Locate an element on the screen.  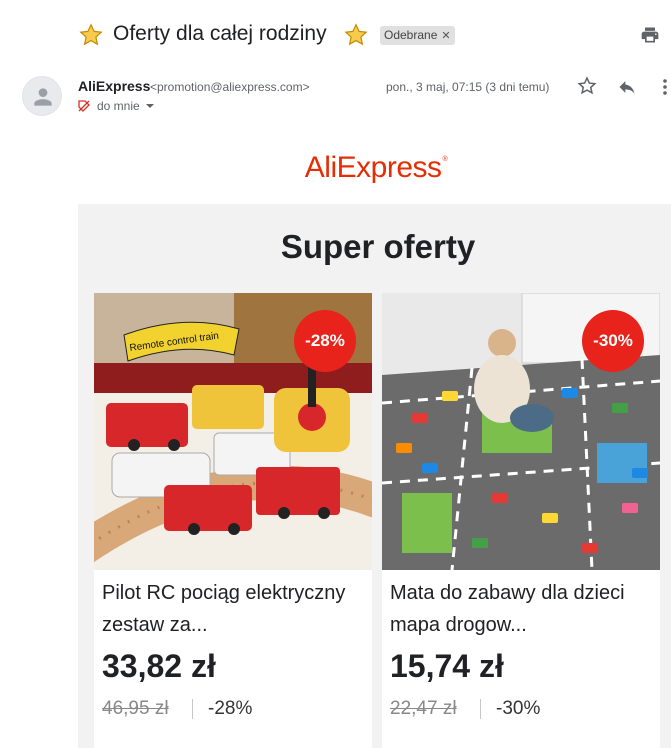
product-price: 33,82 zł is located at coordinates (159, 666).